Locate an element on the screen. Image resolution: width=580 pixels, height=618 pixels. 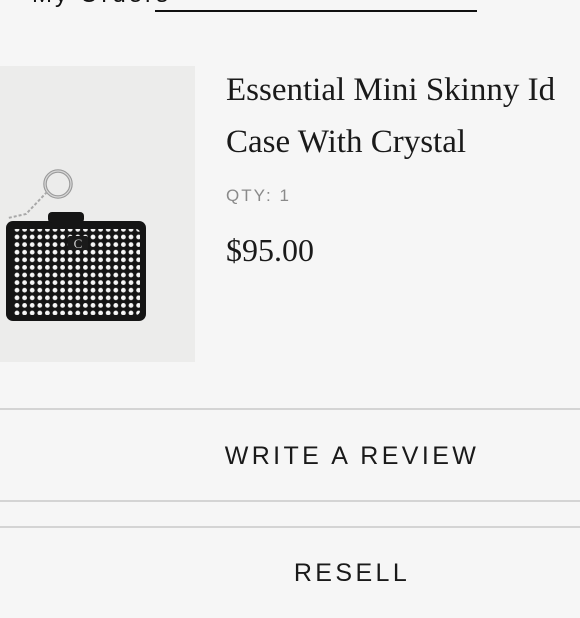
svg-text: C is located at coordinates (78, 243).